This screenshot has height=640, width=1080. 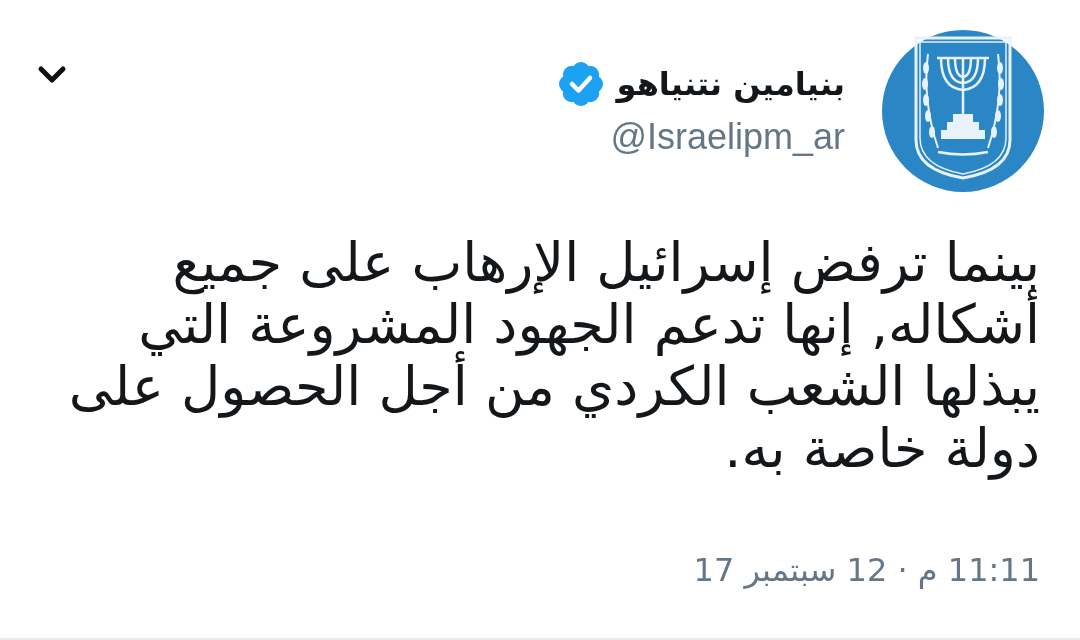 What do you see at coordinates (730, 84) in the screenshot?
I see `user-name: بنيامين نتنياهو` at bounding box center [730, 84].